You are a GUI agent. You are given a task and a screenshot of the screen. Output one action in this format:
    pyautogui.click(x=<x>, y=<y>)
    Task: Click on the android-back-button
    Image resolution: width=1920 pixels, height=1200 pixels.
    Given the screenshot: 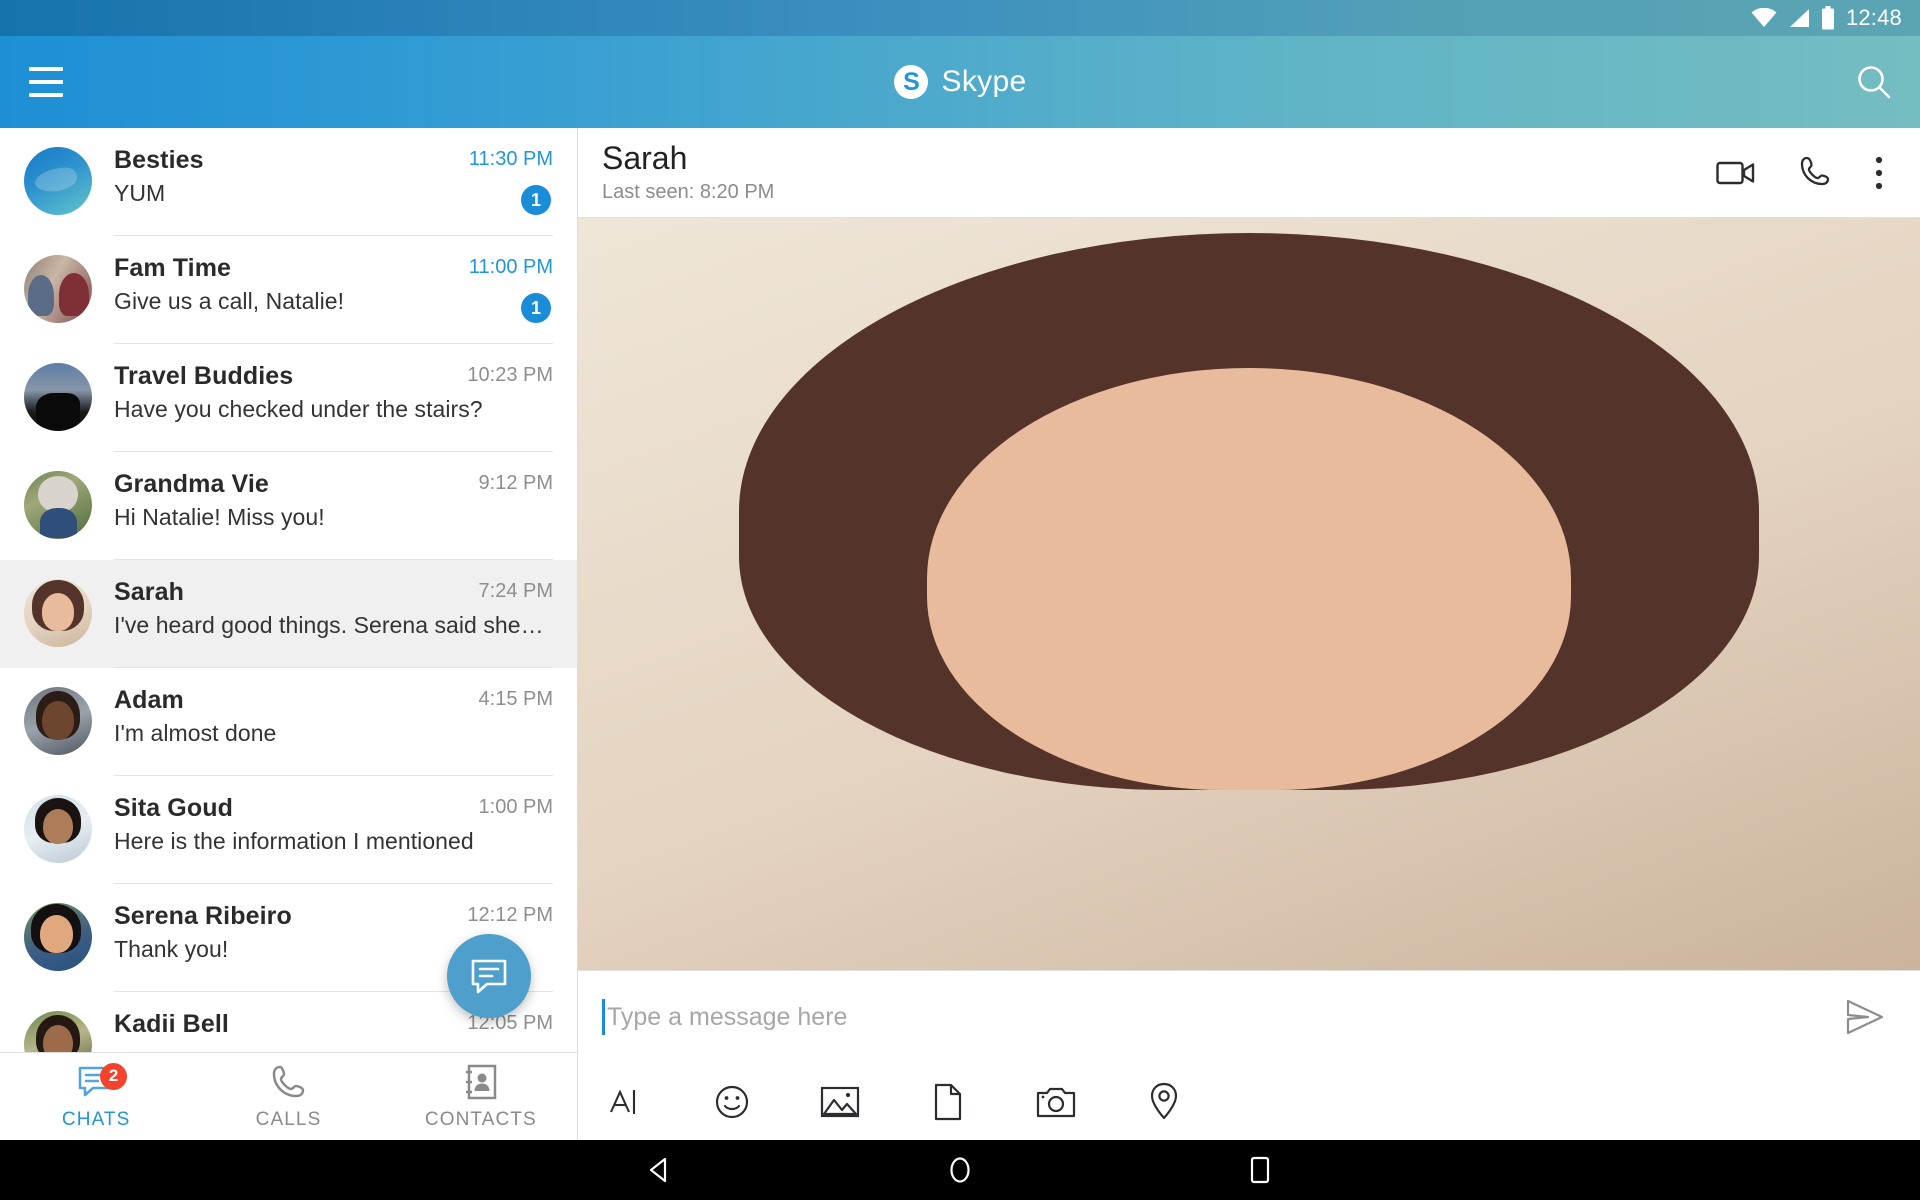 What is the action you would take?
    pyautogui.click(x=660, y=1170)
    